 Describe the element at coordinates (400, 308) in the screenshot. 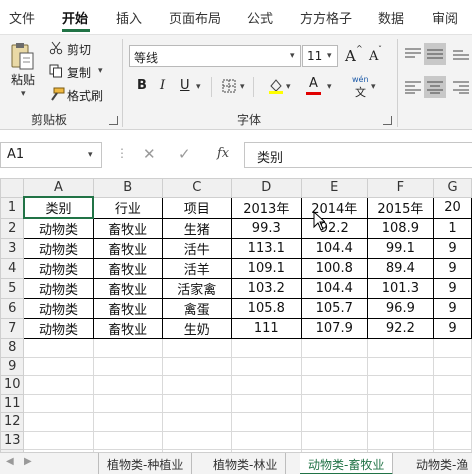

I see `grid-cell: 96.9` at that location.